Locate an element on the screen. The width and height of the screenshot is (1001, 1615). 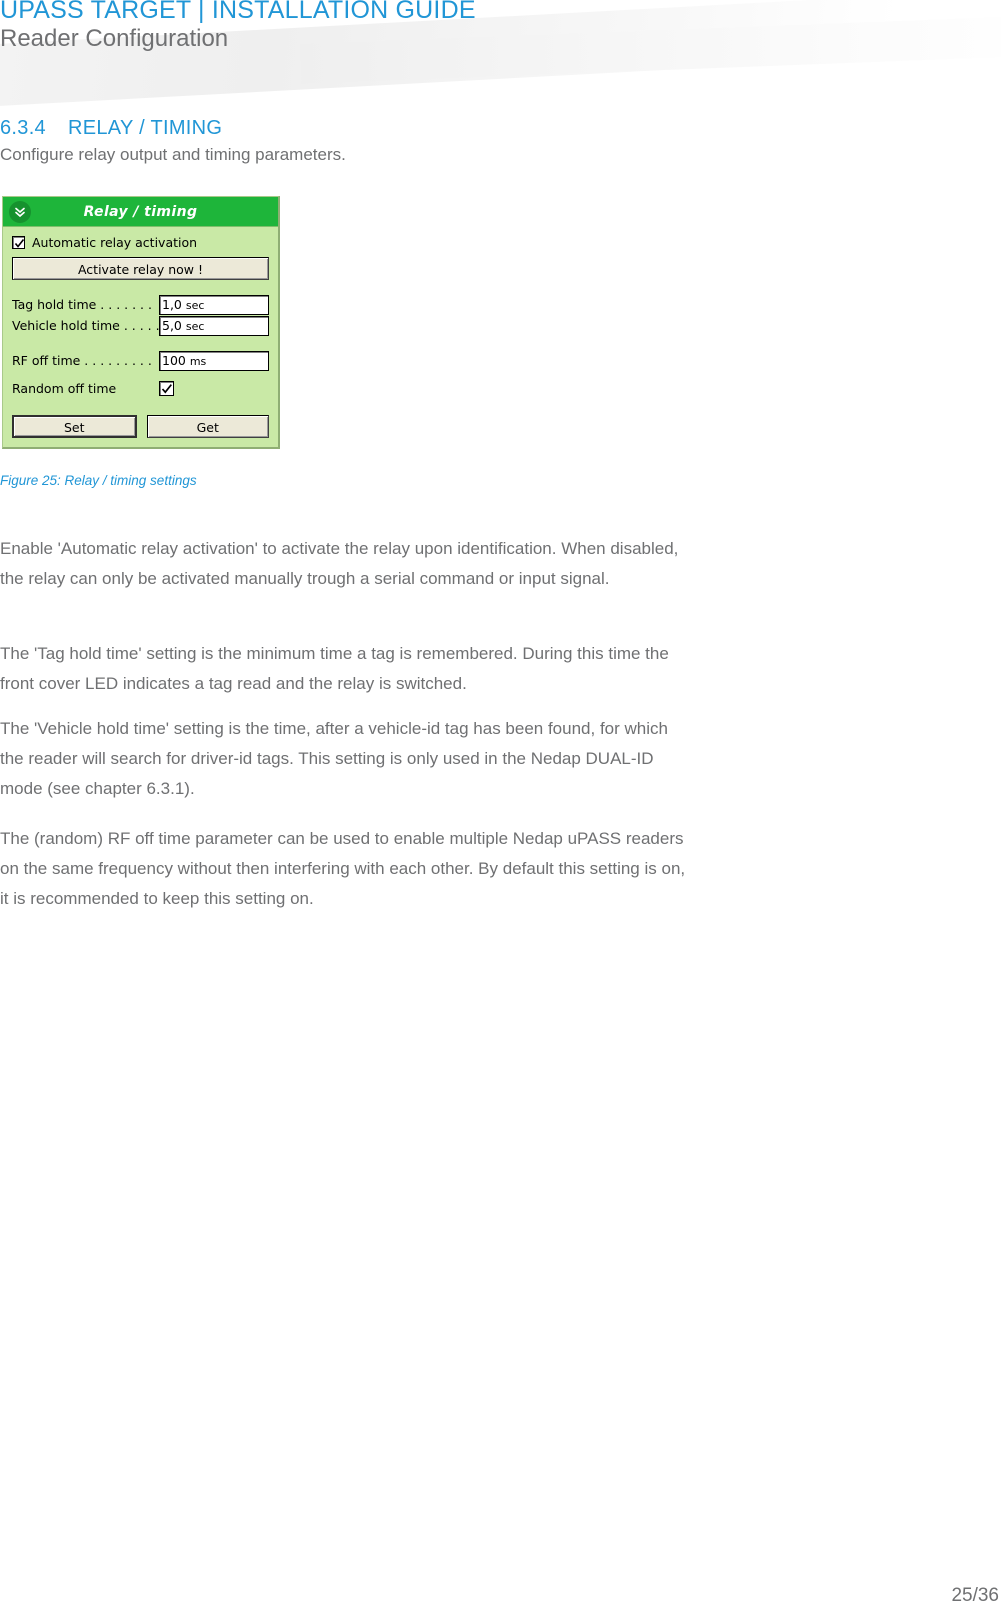
automatic-relay-activation-checkbox is located at coordinates (18, 242).